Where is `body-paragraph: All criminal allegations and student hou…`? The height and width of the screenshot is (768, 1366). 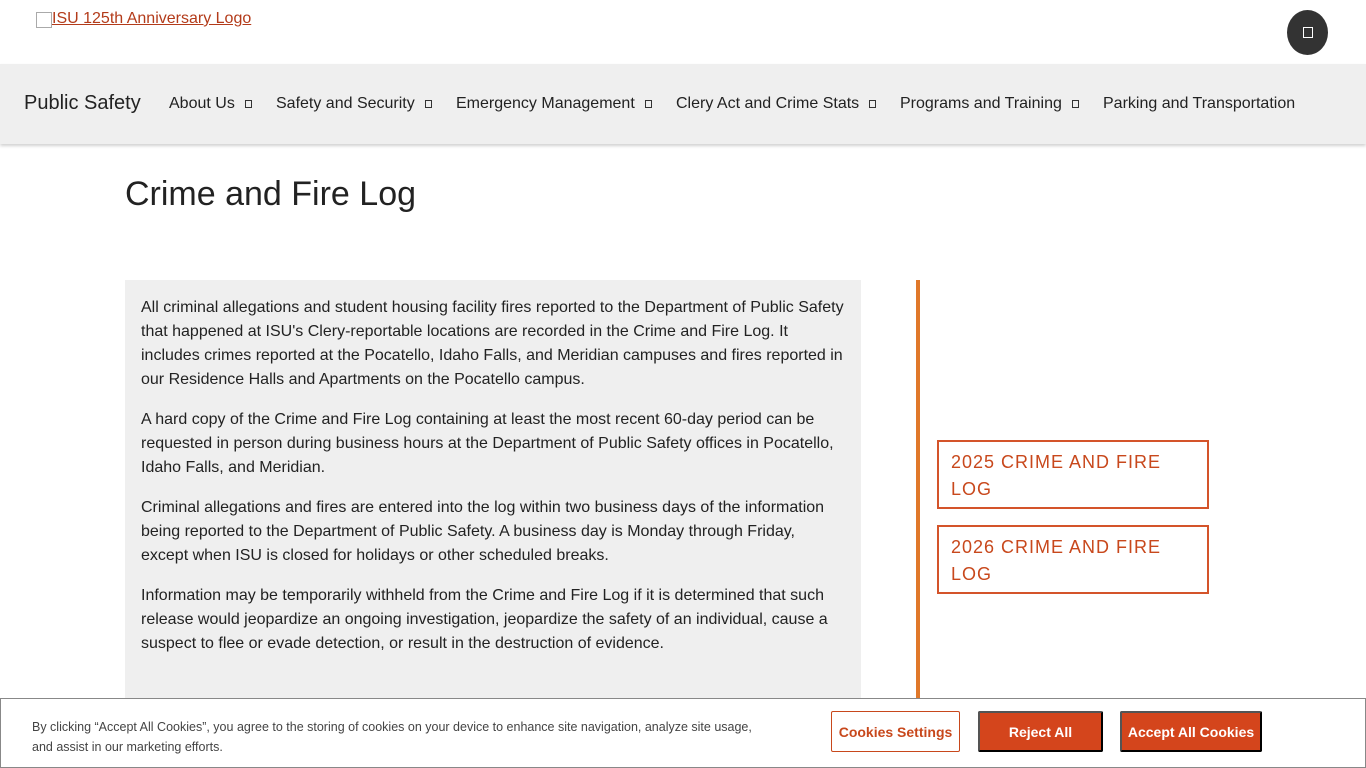
body-paragraph: All criminal allegations and student hou… is located at coordinates (492, 343).